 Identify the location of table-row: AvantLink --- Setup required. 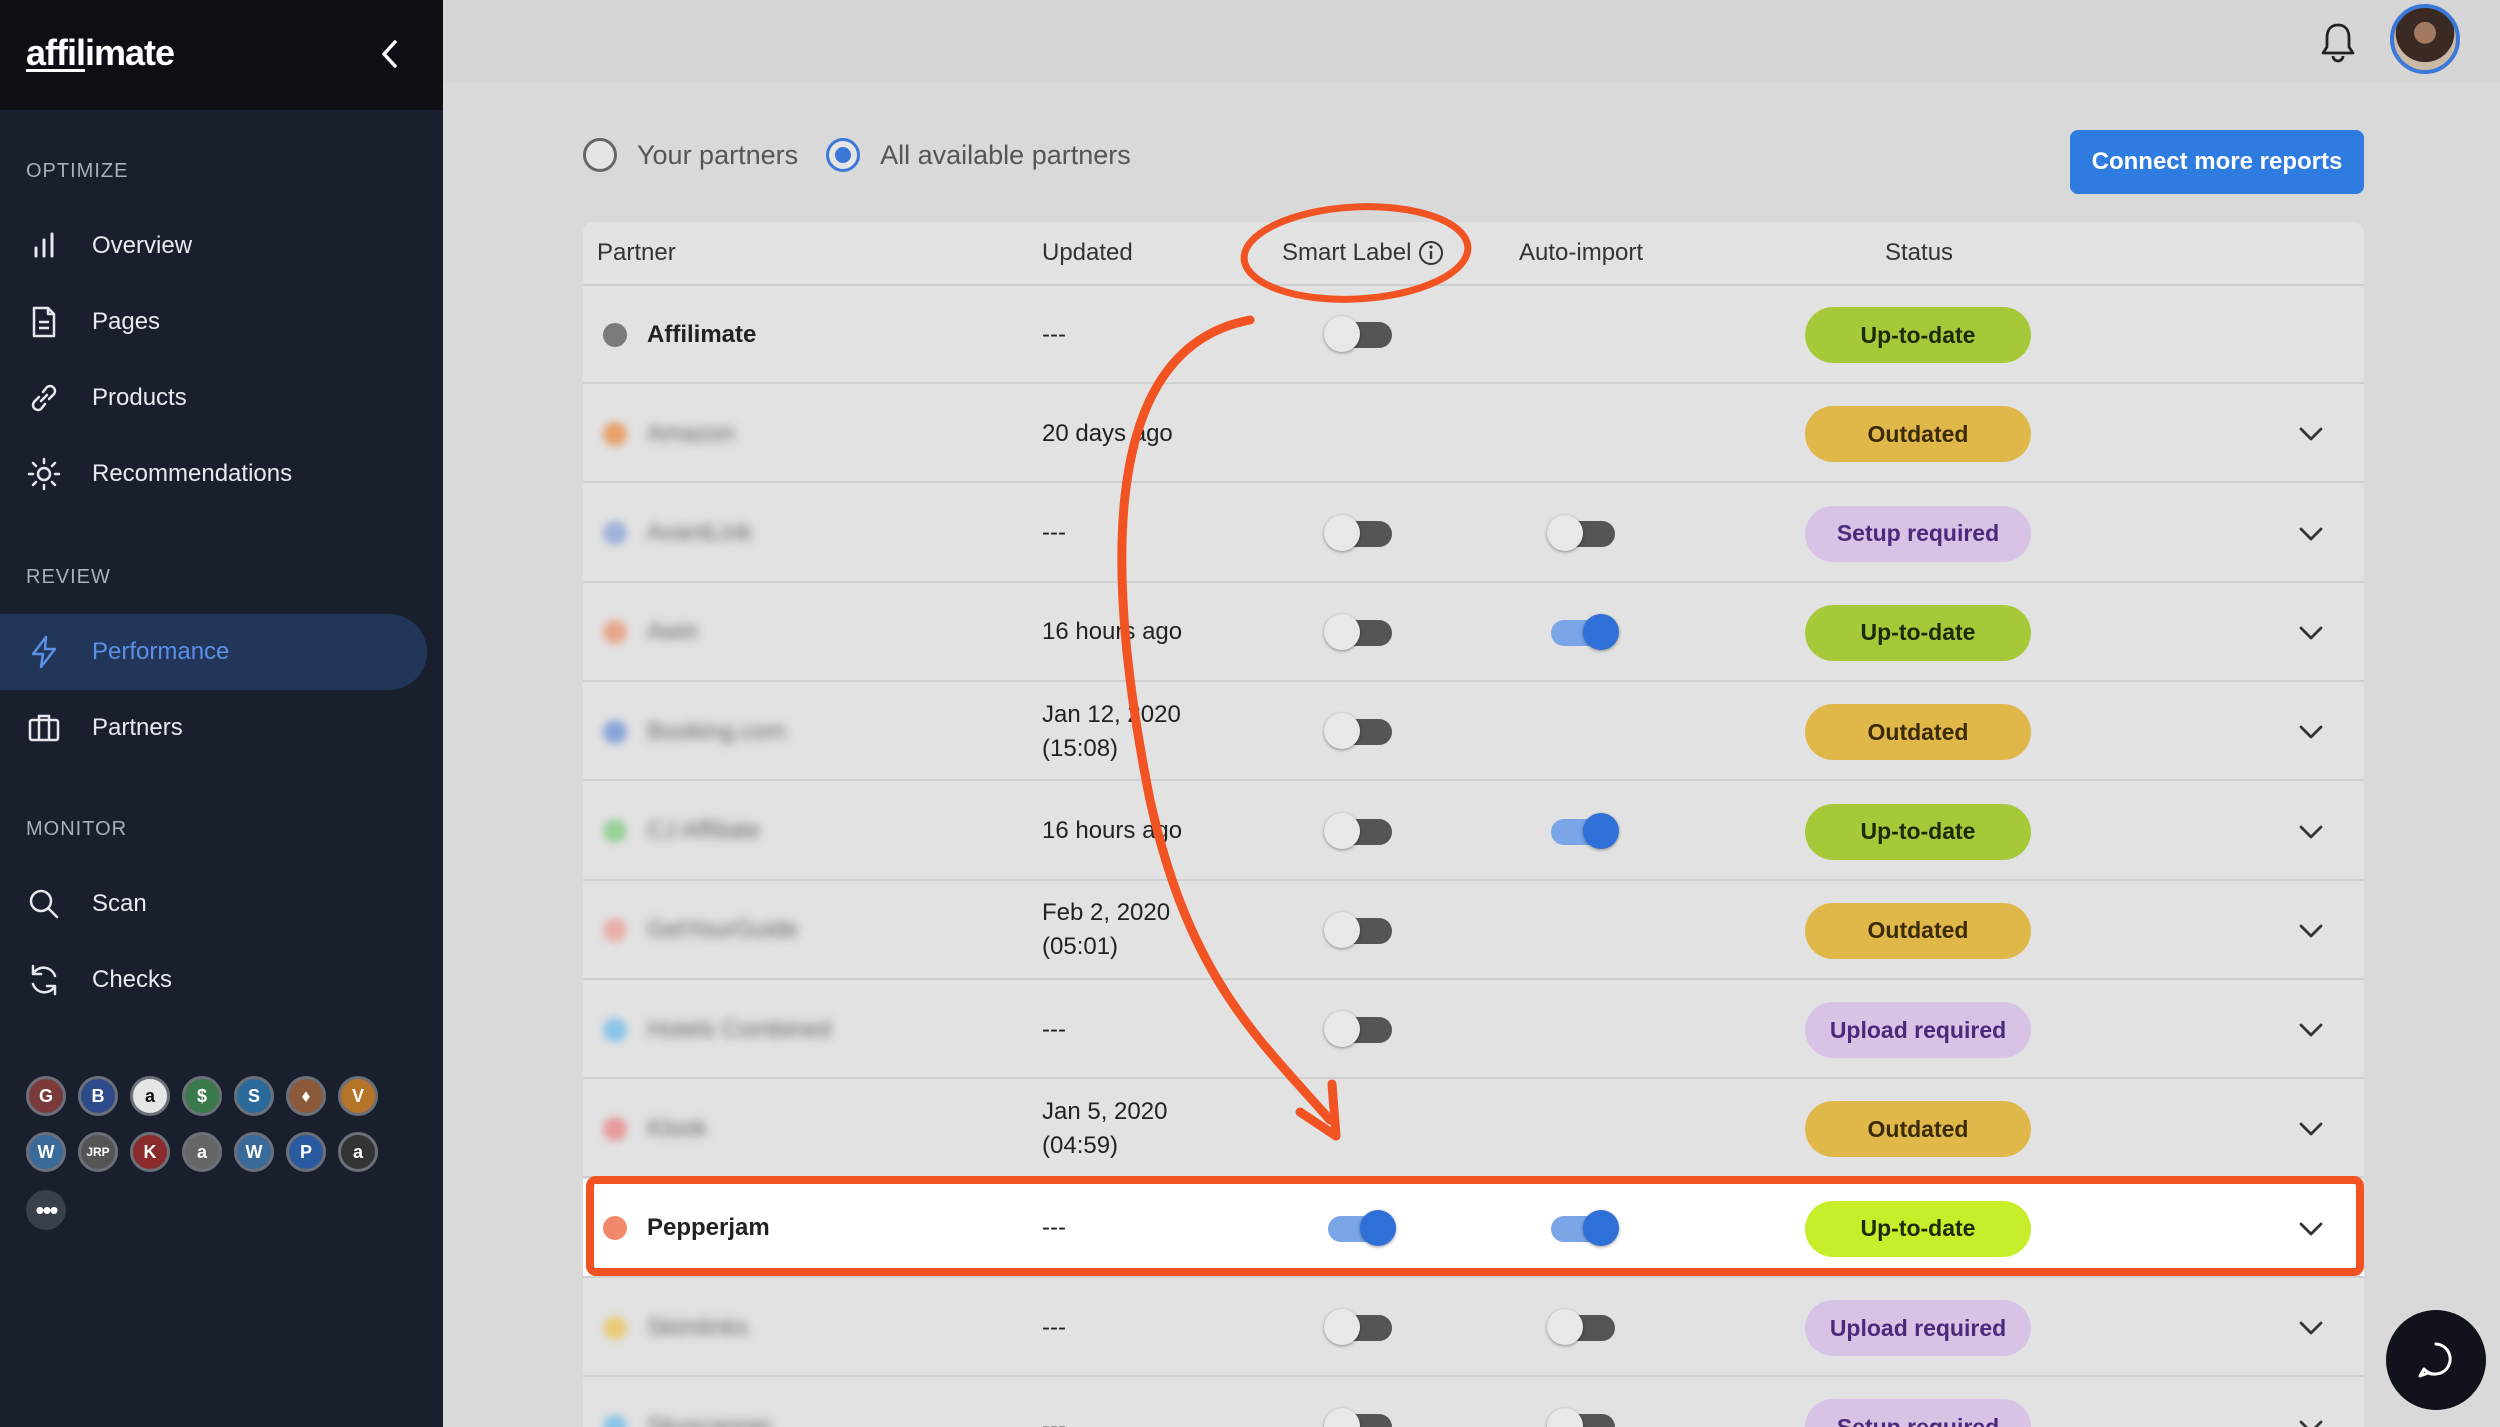
(1473, 533).